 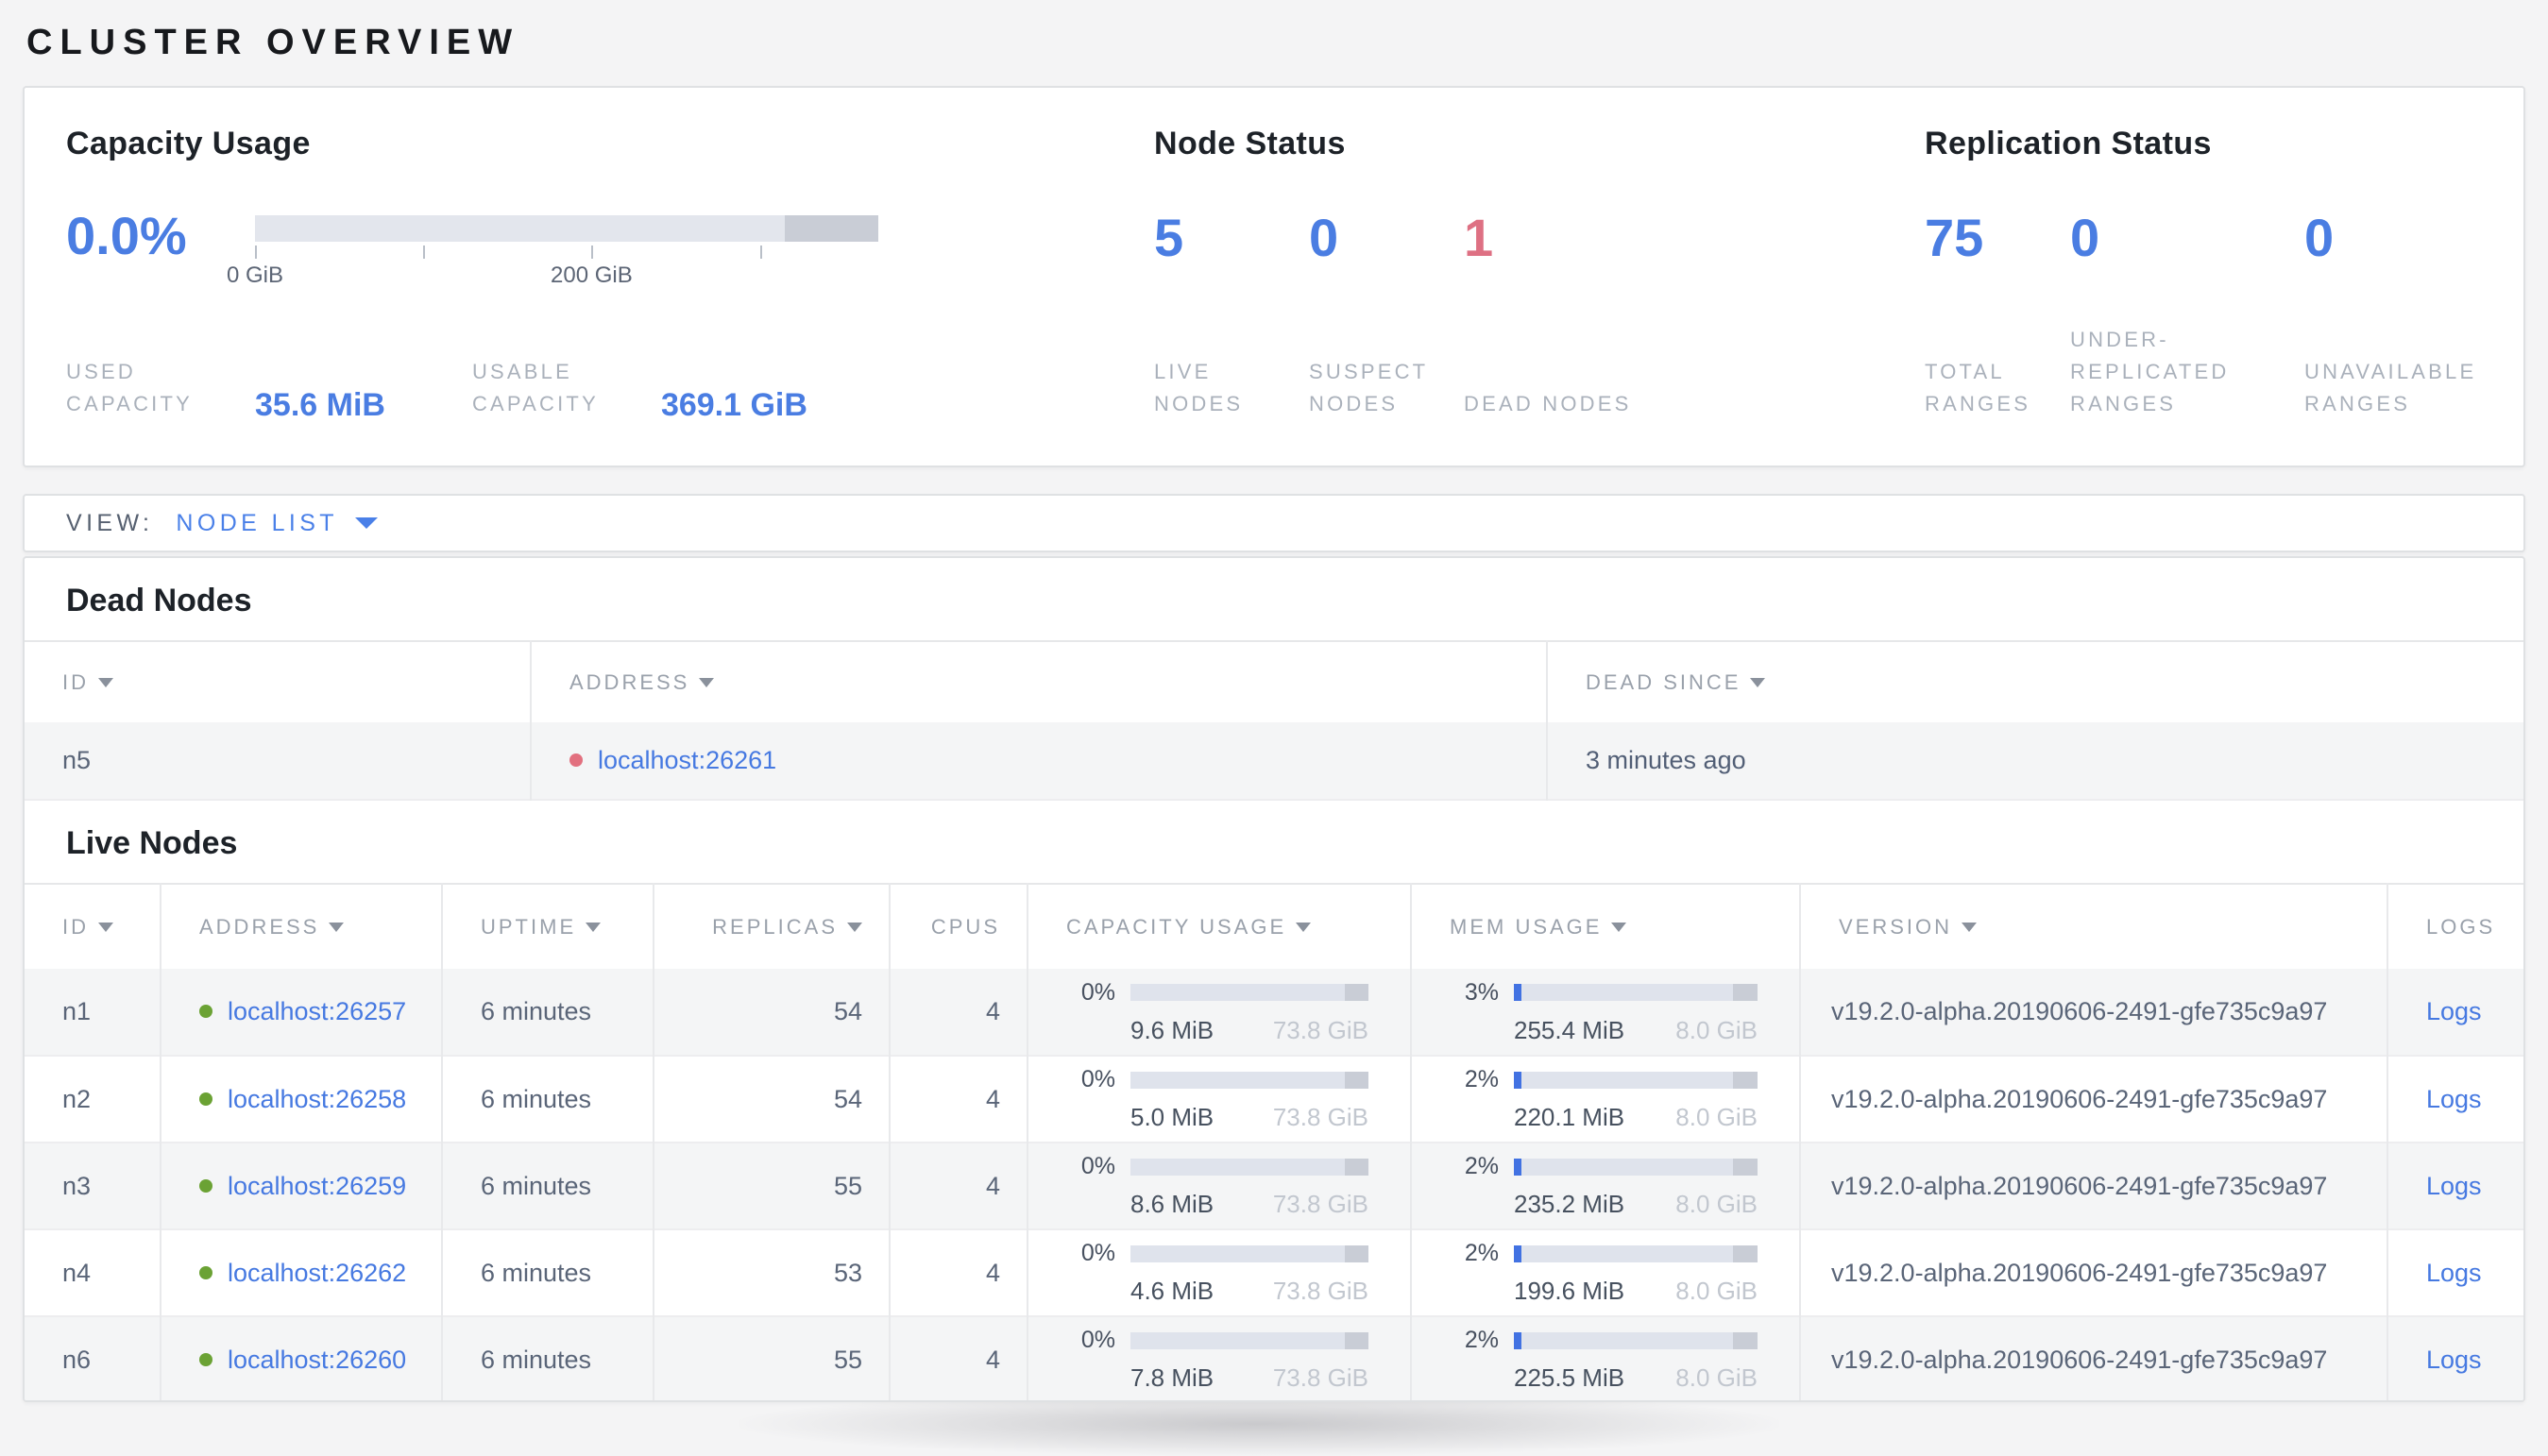 I want to click on live-node-replicas: 54, so click(x=773, y=1099).